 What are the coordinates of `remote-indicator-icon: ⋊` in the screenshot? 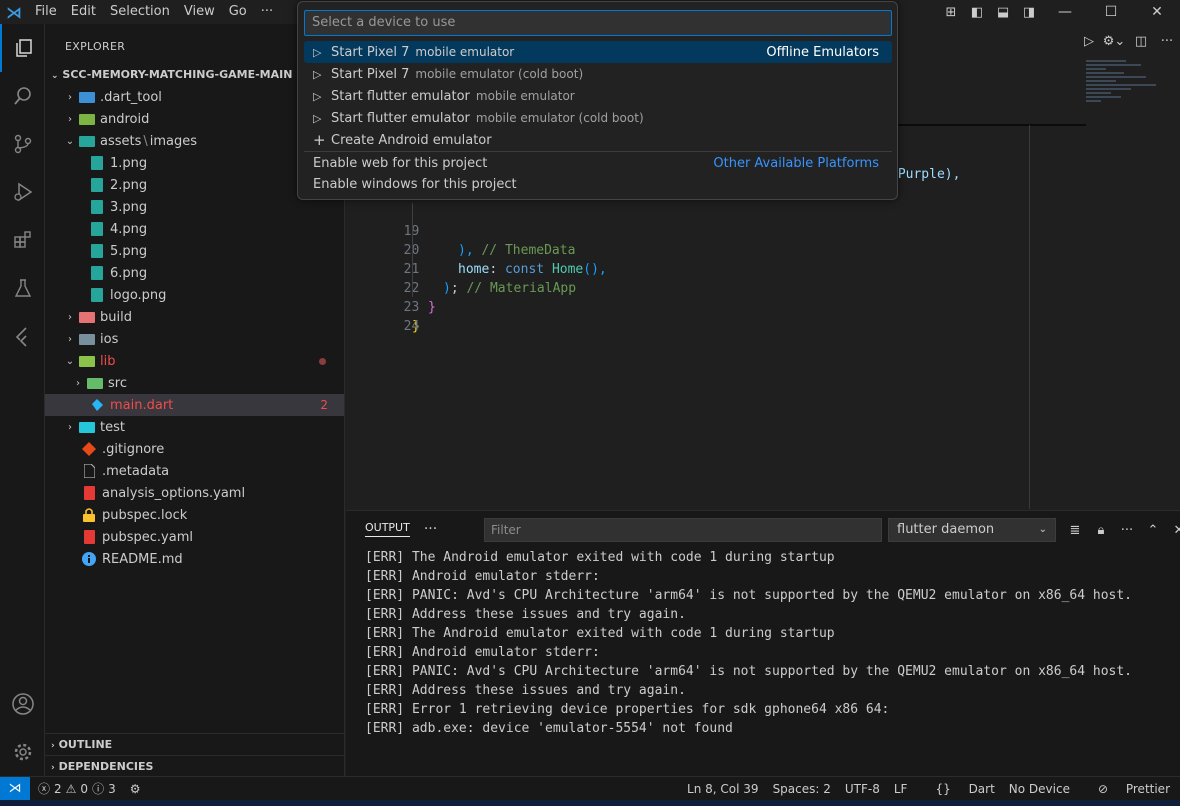 It's located at (15, 788).